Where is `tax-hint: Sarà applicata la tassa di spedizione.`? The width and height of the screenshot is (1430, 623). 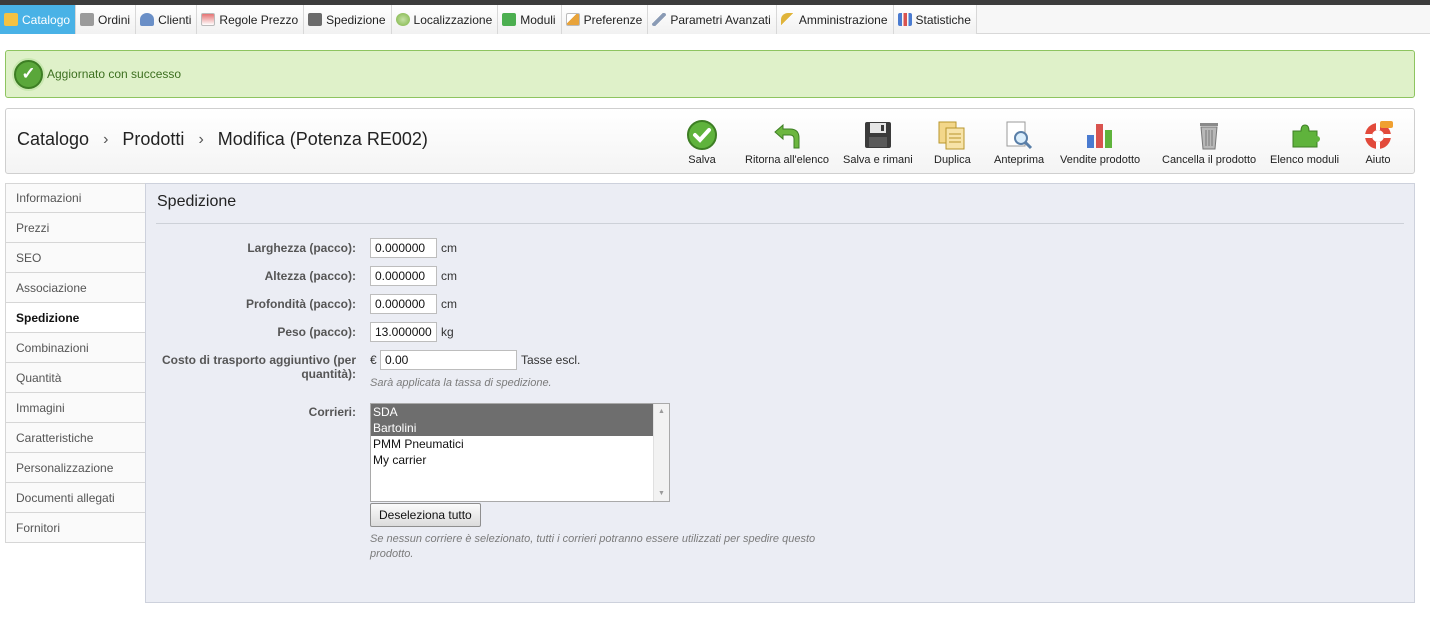
tax-hint: Sarà applicata la tassa di spedizione. is located at coordinates (461, 383).